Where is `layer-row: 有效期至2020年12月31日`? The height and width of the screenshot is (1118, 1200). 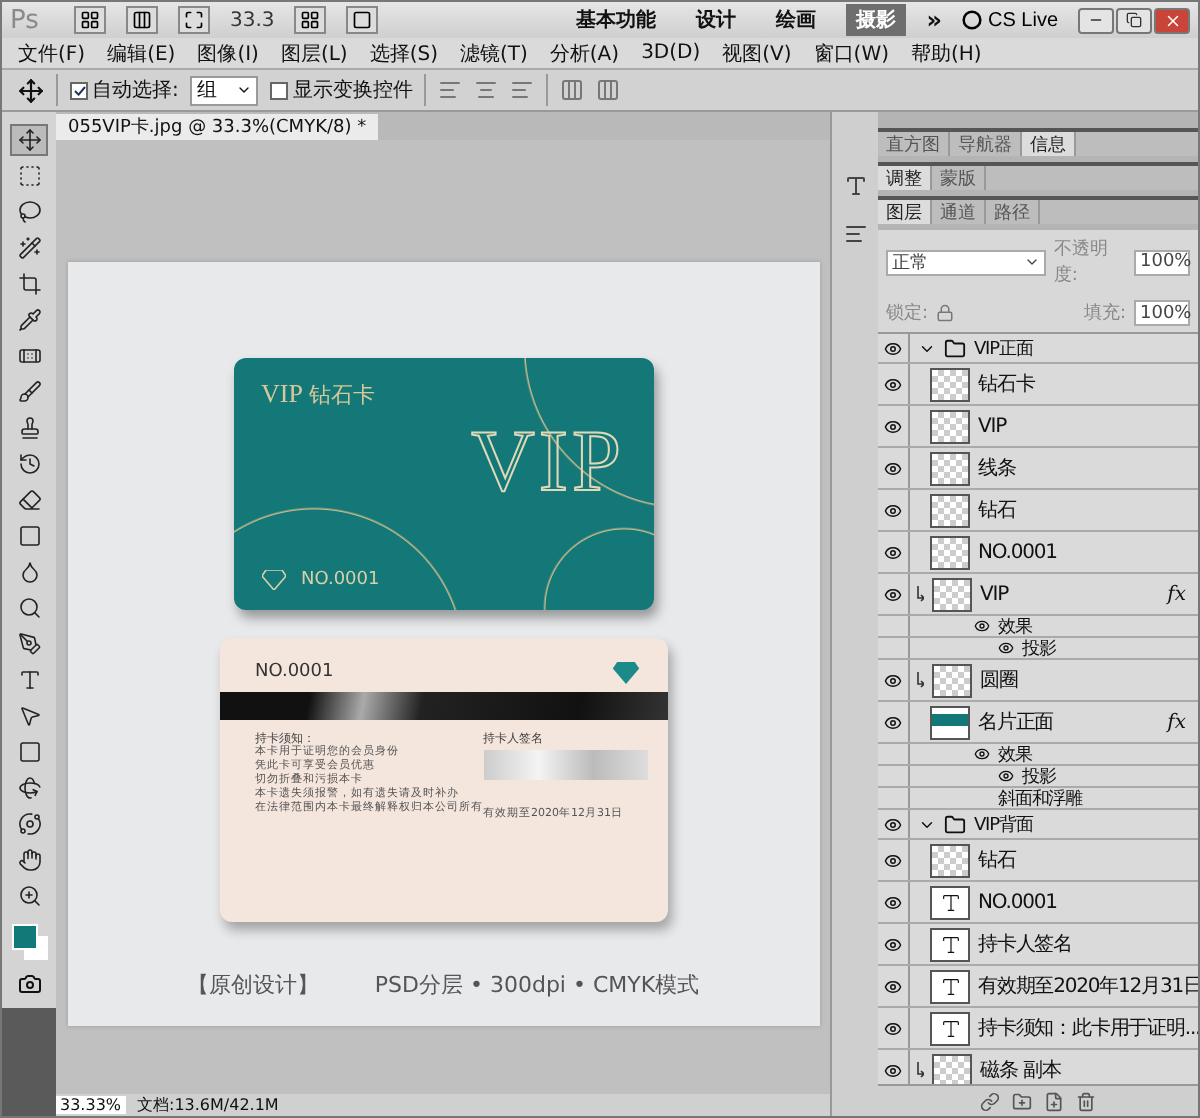
layer-row: 有效期至2020年12月31日 is located at coordinates (1038, 987).